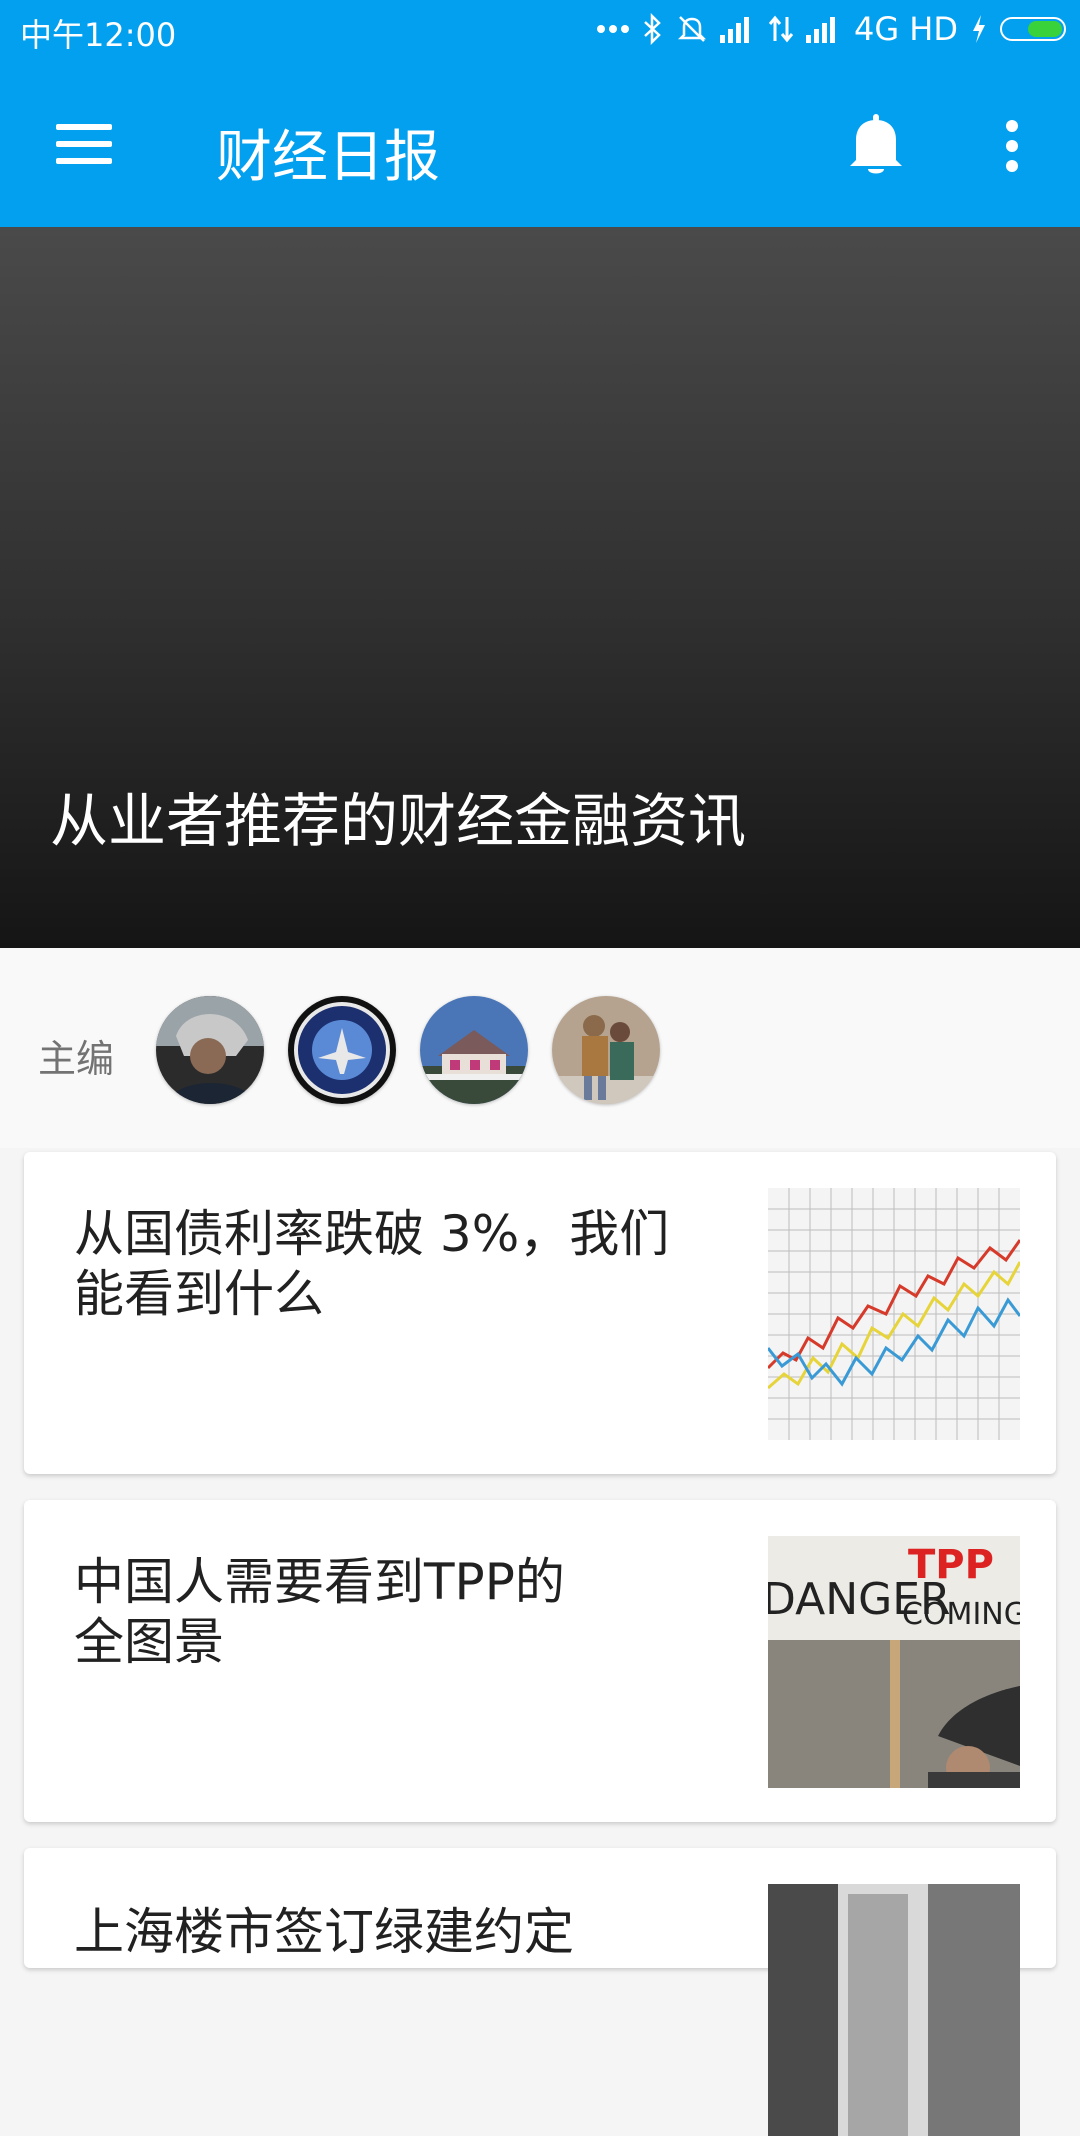  Describe the element at coordinates (540, 143) in the screenshot. I see `app-bar: 财经日报` at that location.